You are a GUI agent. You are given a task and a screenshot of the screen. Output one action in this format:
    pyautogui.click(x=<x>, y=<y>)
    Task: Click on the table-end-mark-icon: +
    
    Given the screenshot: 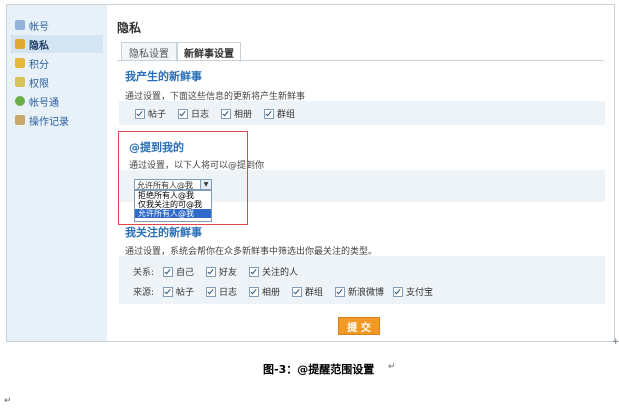 What is the action you would take?
    pyautogui.click(x=615, y=342)
    